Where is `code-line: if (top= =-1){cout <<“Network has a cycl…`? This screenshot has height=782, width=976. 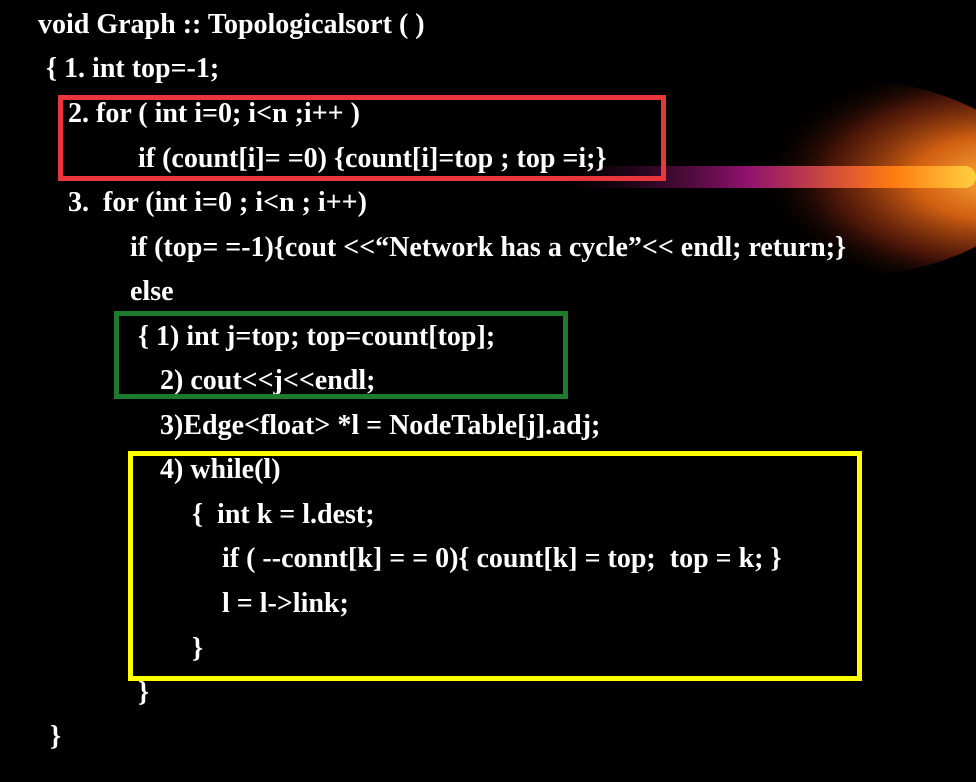
code-line: if (top= =-1){cout <<“Network has a cycl… is located at coordinates (488, 247).